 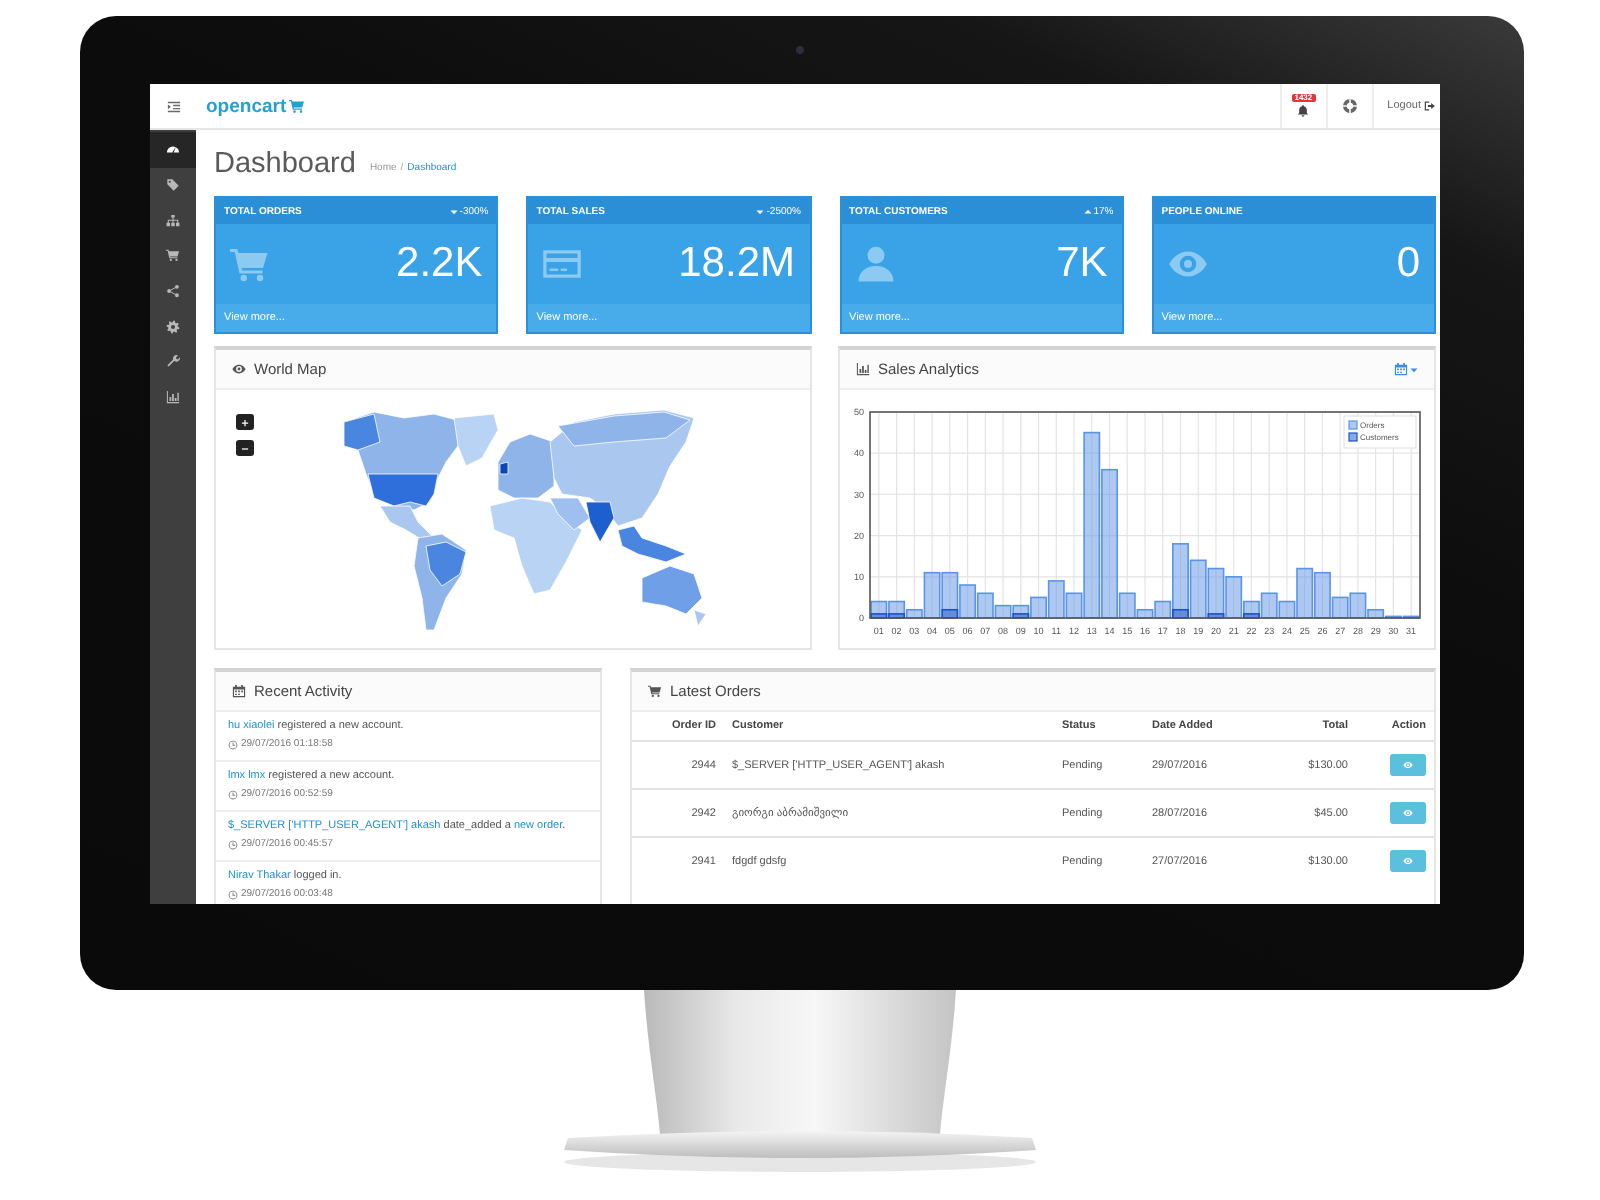 I want to click on page-title: Dashboard, so click(x=285, y=163).